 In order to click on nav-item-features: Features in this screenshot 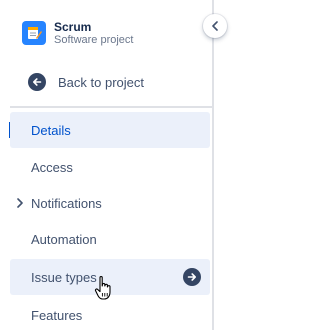, I will do `click(110, 313)`.